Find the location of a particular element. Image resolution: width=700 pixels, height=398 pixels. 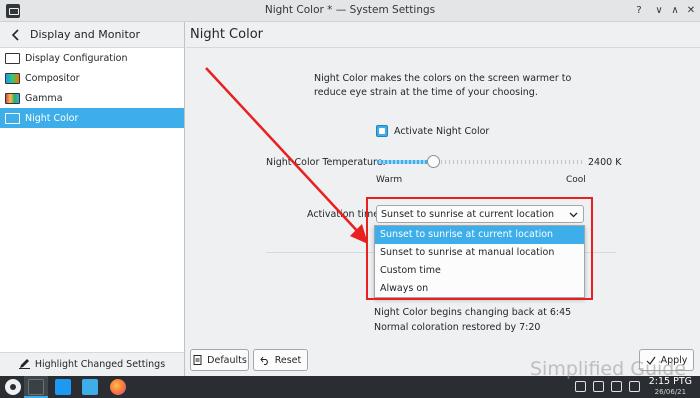

volume-icon is located at coordinates (598, 386).